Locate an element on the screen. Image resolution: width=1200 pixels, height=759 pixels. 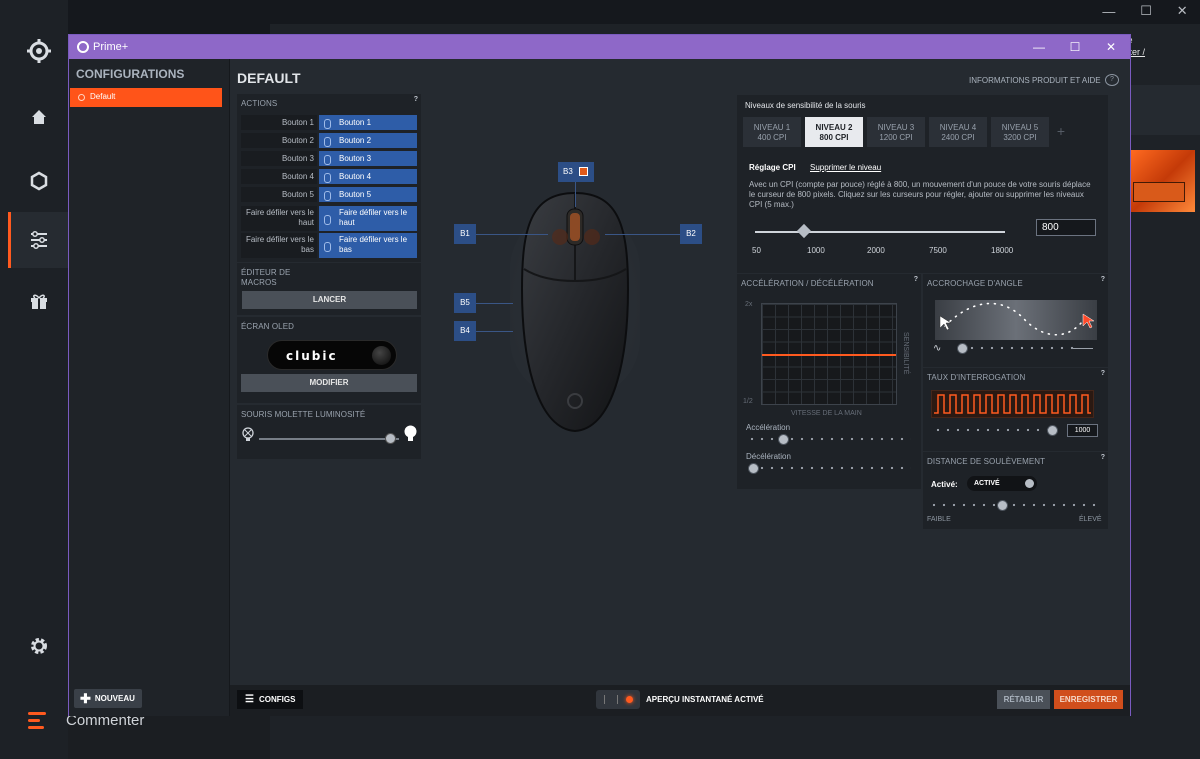
cpi-title: Niveaux de sensibilité de la souris is located at coordinates (805, 105).